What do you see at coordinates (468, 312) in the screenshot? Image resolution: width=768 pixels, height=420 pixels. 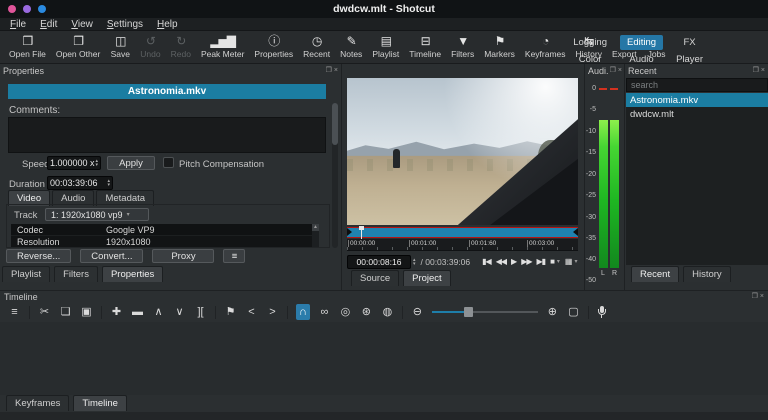 I see `slider-handle` at bounding box center [468, 312].